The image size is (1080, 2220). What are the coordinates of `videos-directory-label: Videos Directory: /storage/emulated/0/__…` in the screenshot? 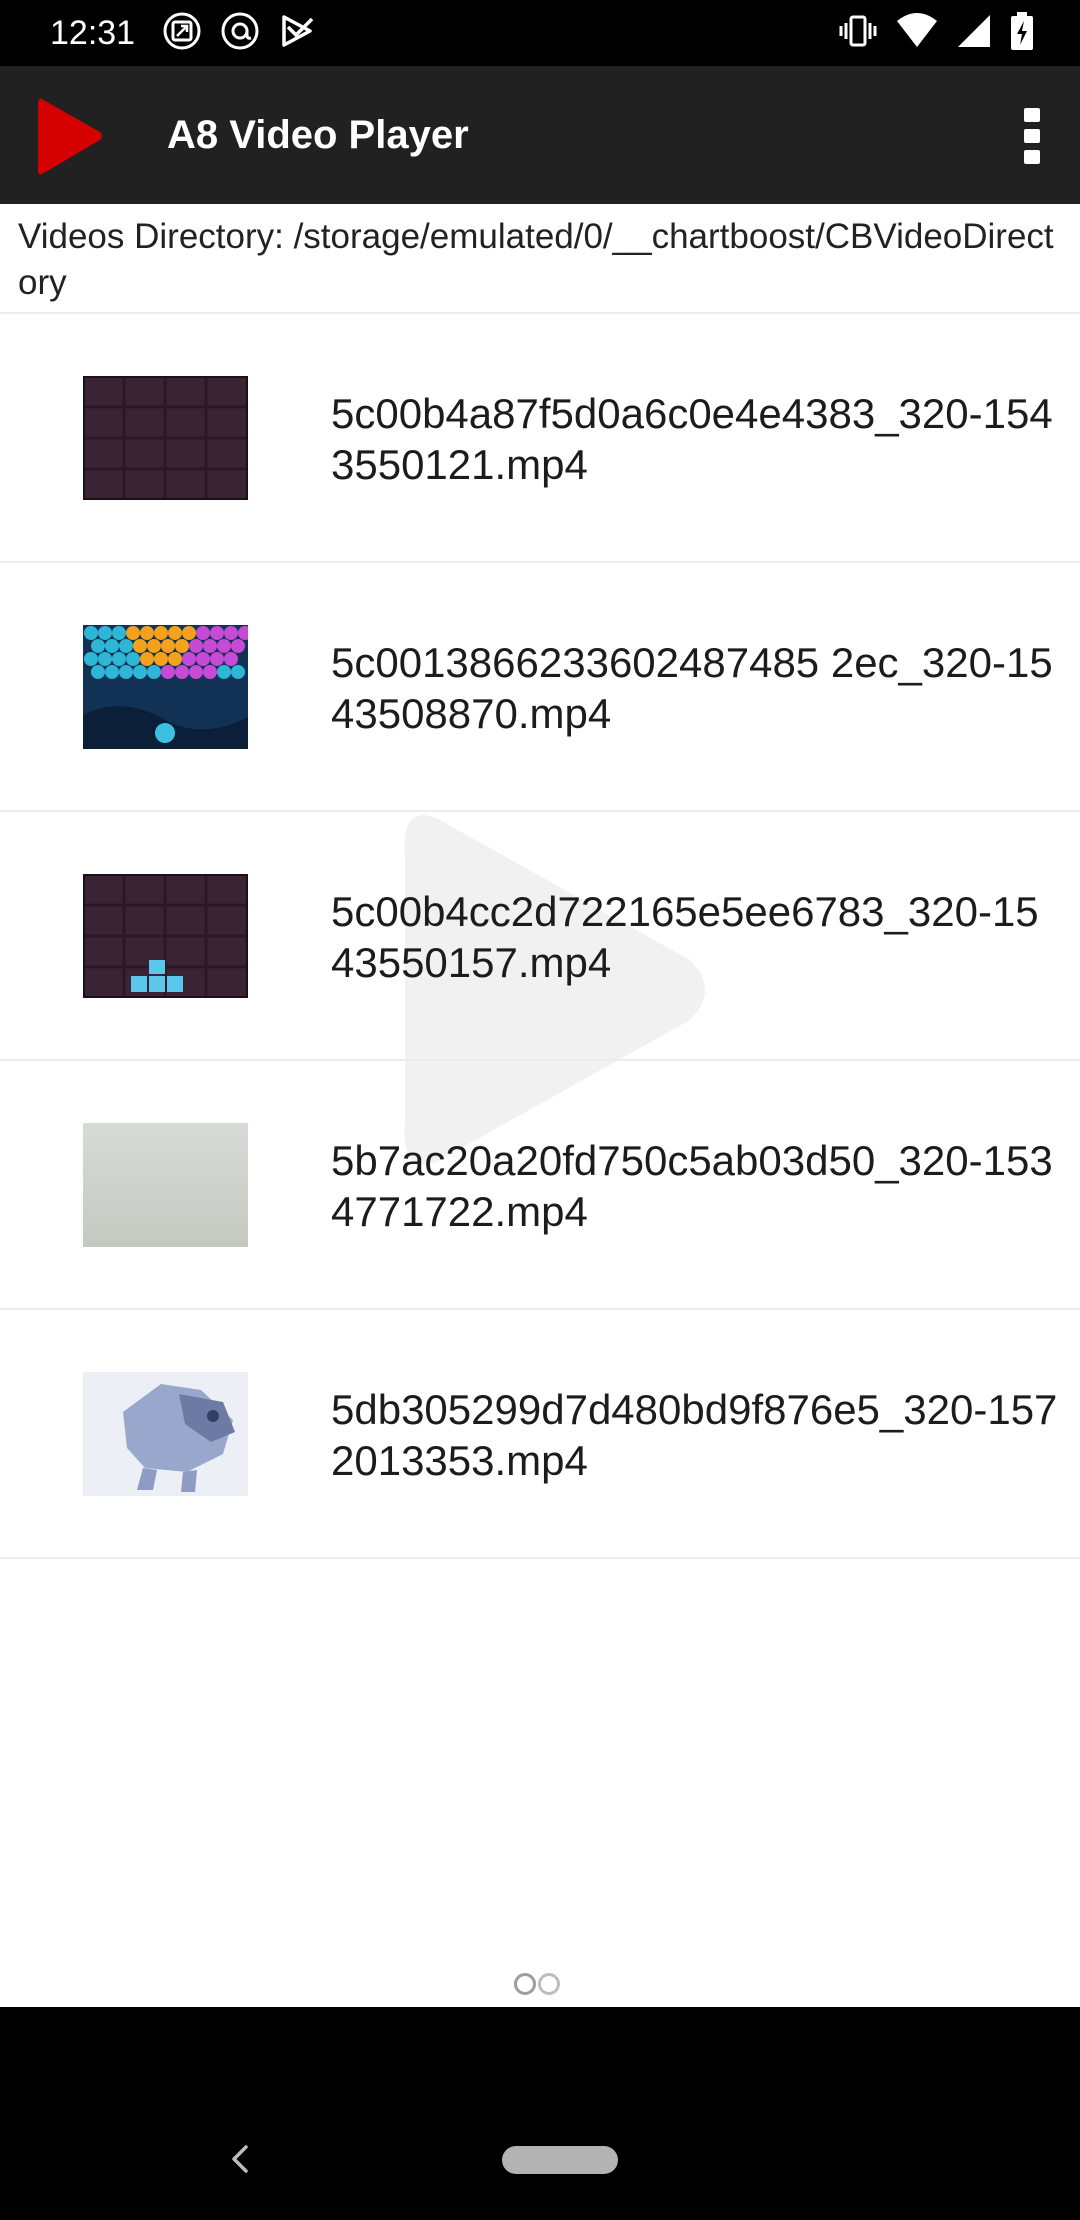 It's located at (540, 259).